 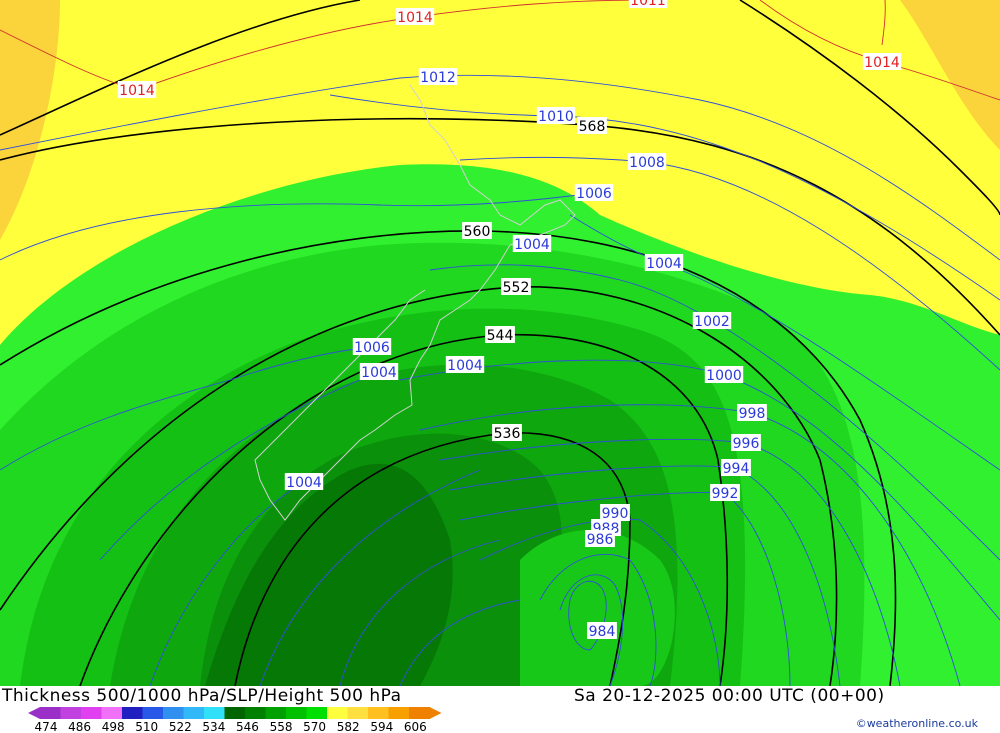 I want to click on isobar-label: 1012, so click(x=438, y=77).